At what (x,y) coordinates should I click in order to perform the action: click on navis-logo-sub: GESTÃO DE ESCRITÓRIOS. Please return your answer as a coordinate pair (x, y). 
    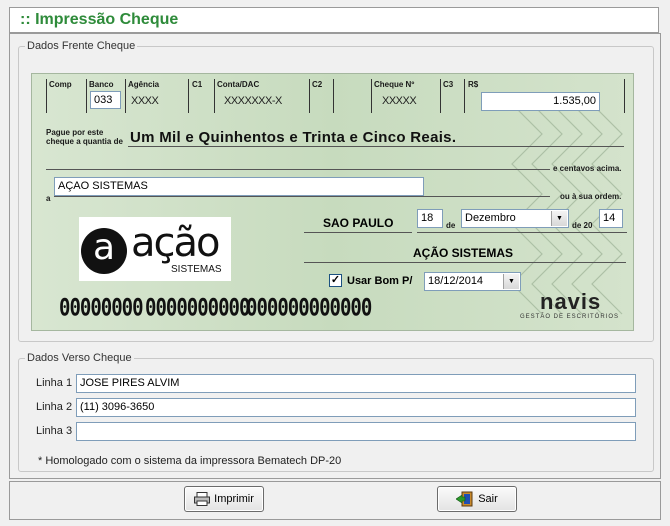
    Looking at the image, I should click on (570, 317).